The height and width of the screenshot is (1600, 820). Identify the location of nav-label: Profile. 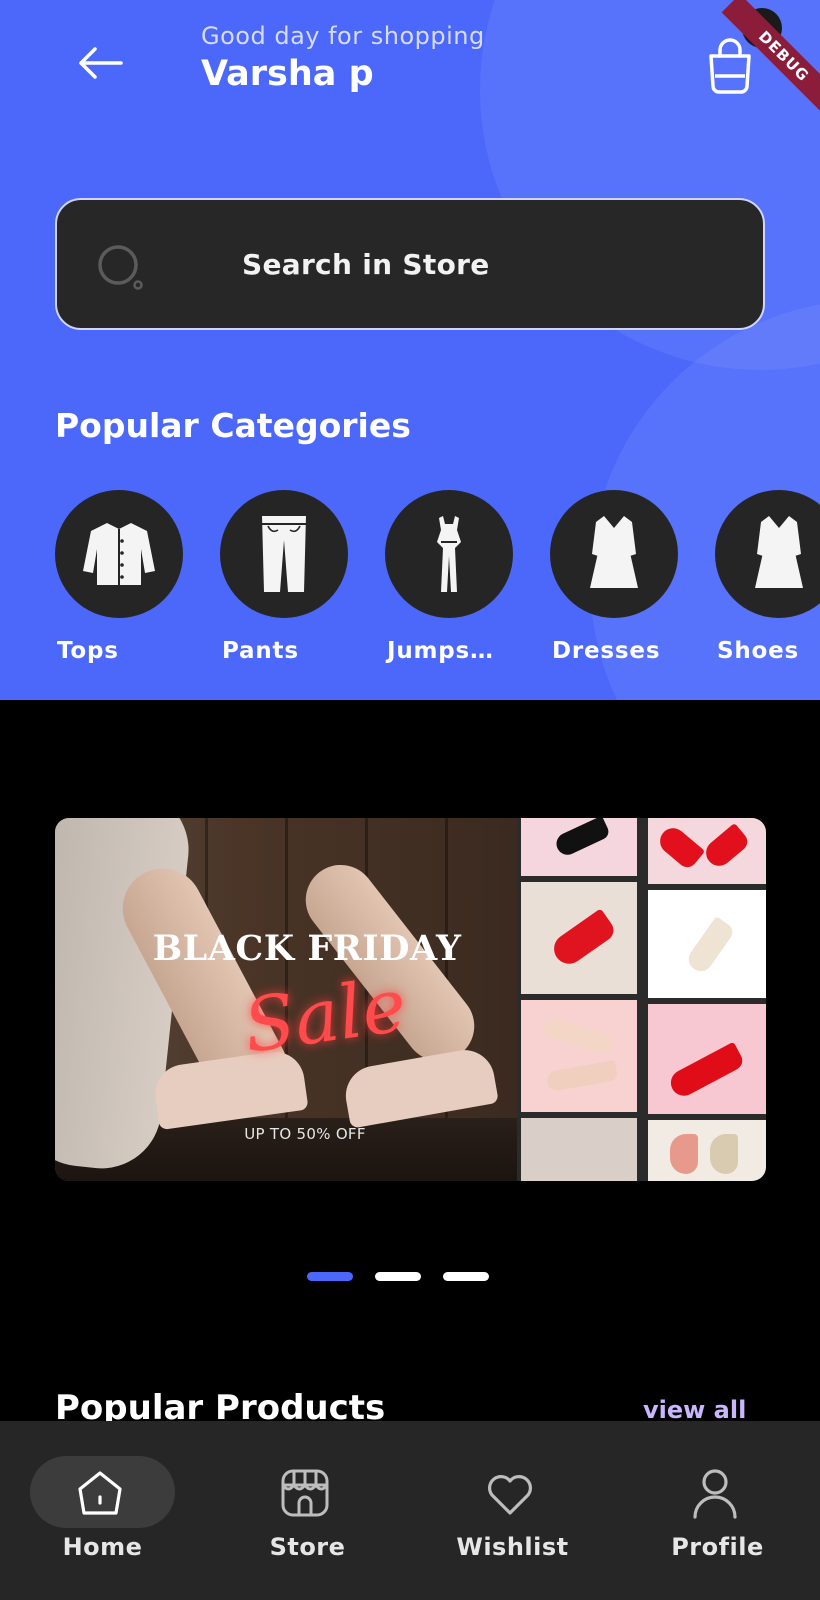
(717, 1547).